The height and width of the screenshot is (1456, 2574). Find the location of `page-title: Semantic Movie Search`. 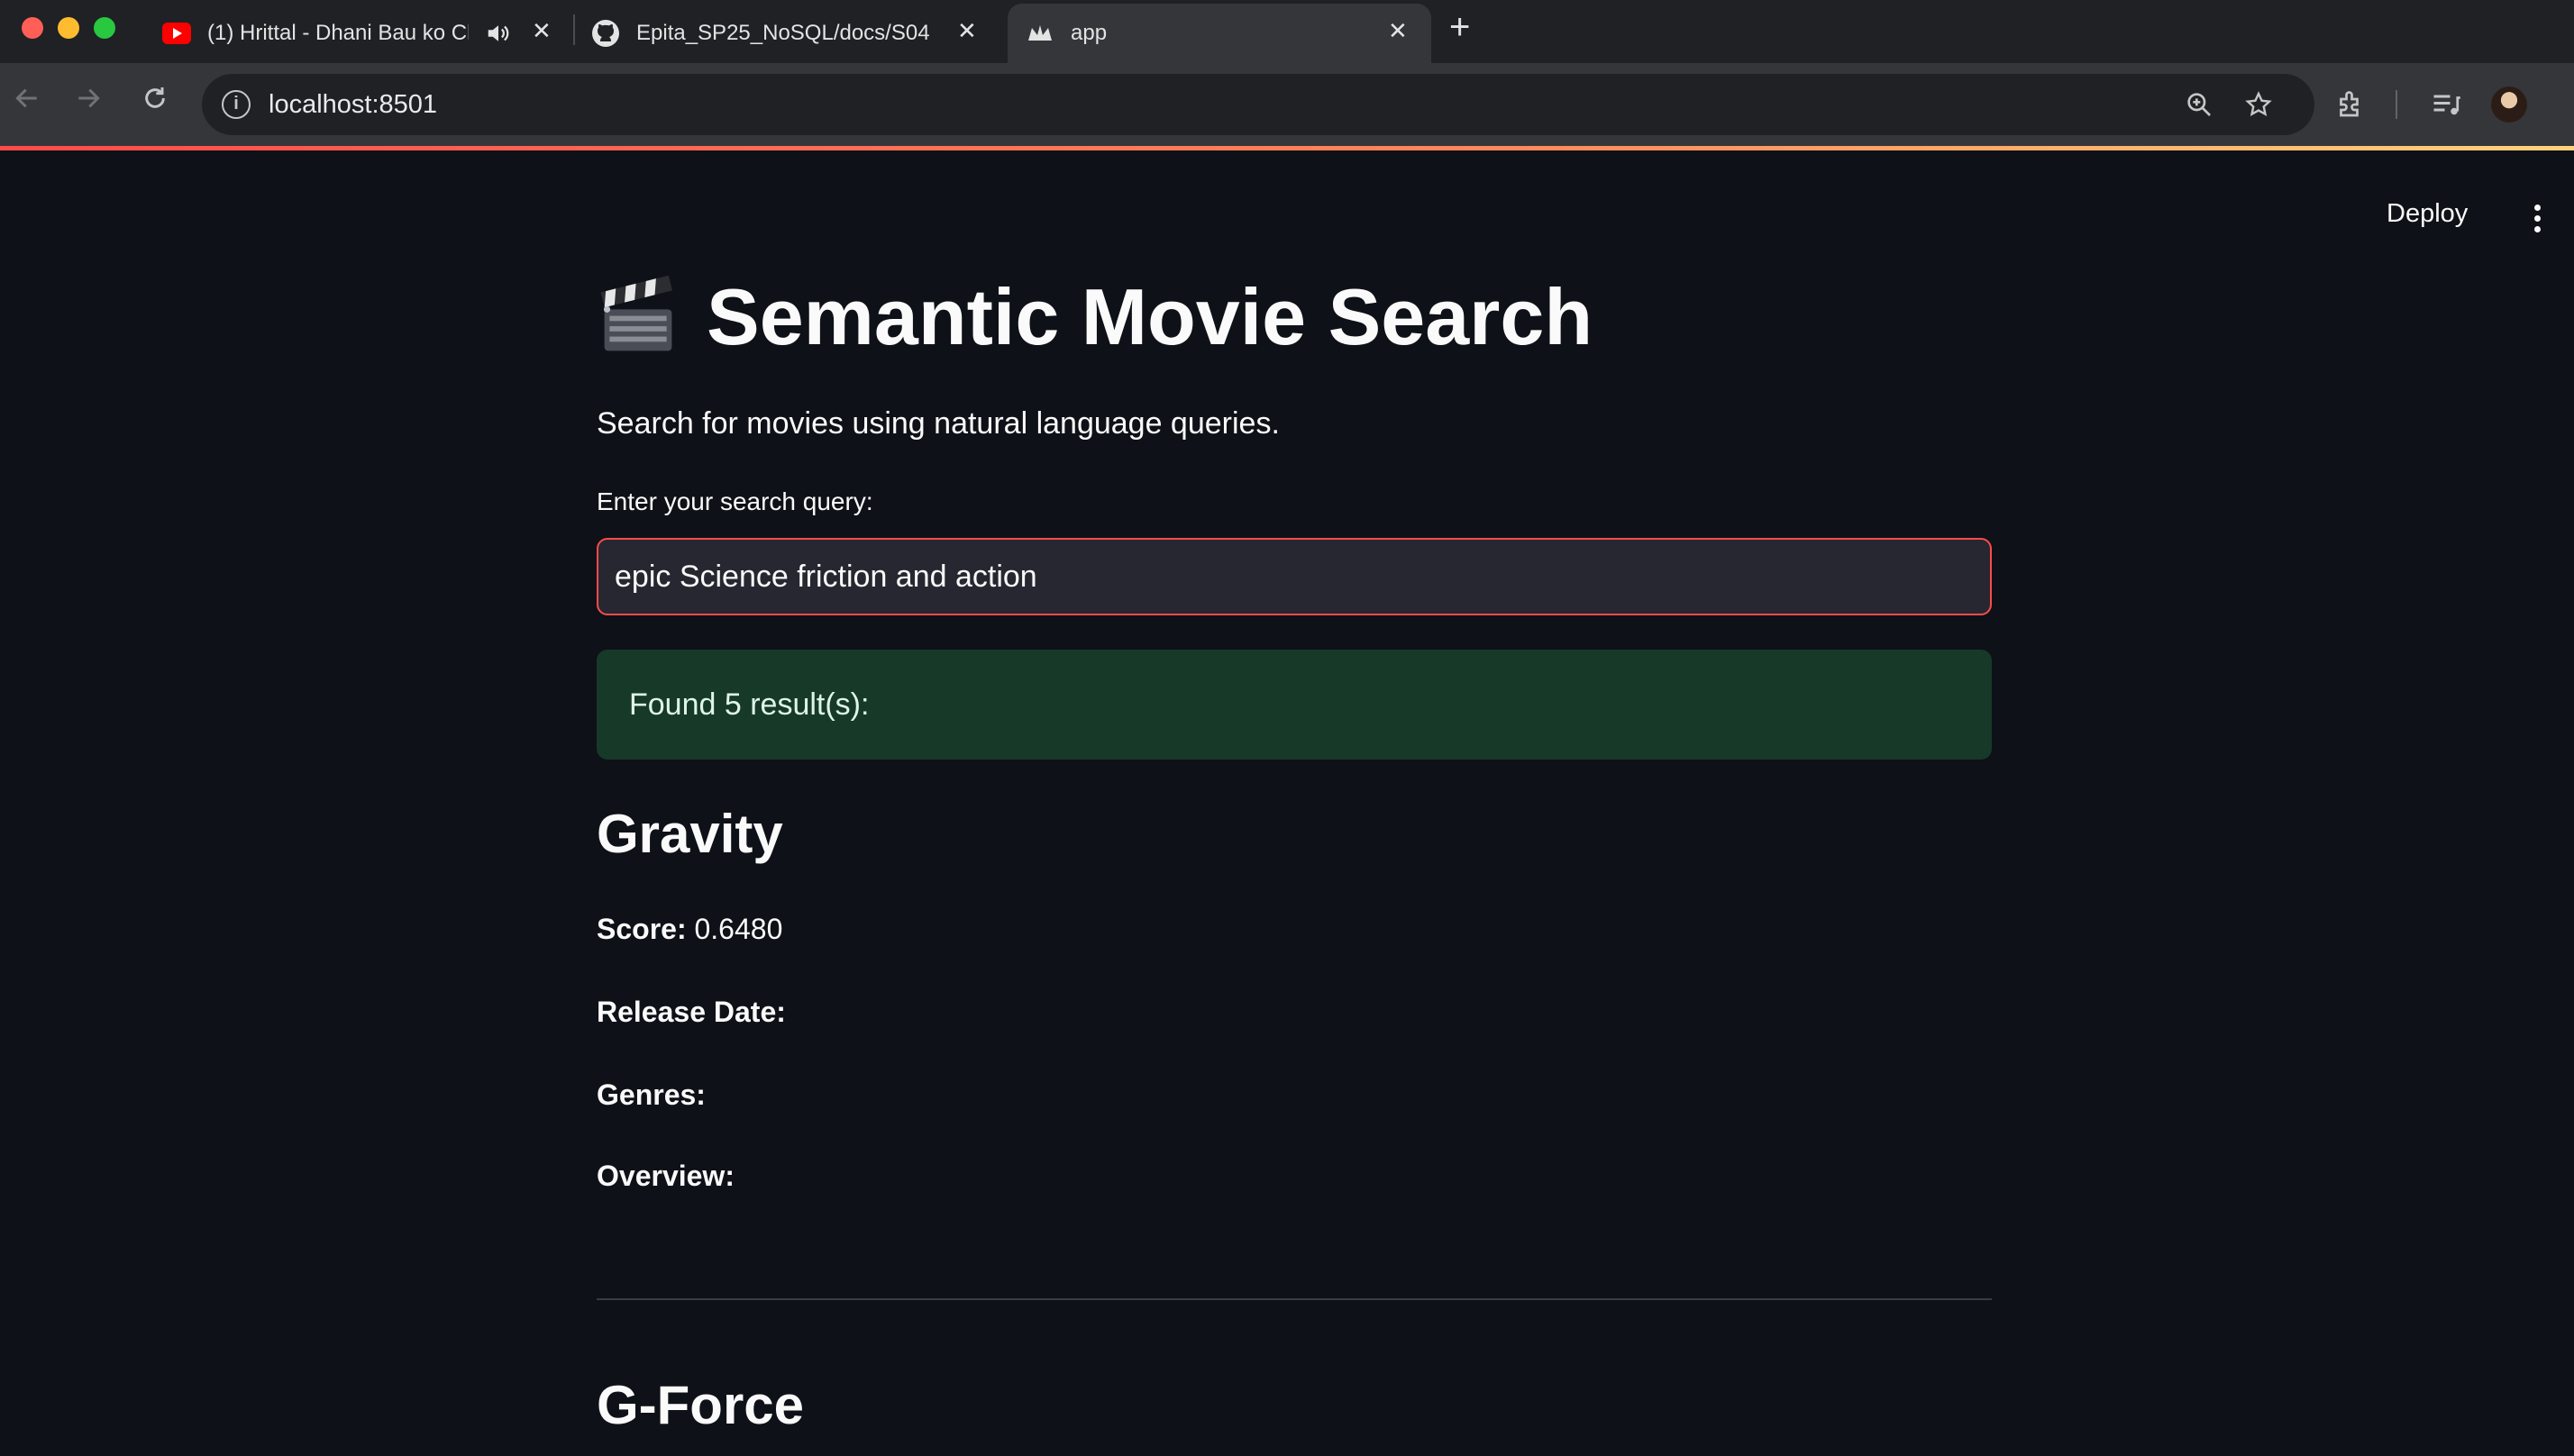

page-title: Semantic Movie Search is located at coordinates (1095, 317).